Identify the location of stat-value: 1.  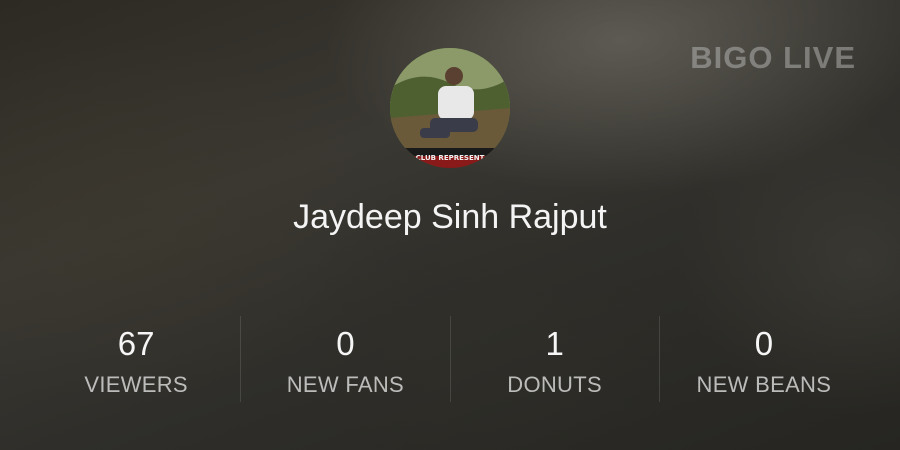
(554, 343).